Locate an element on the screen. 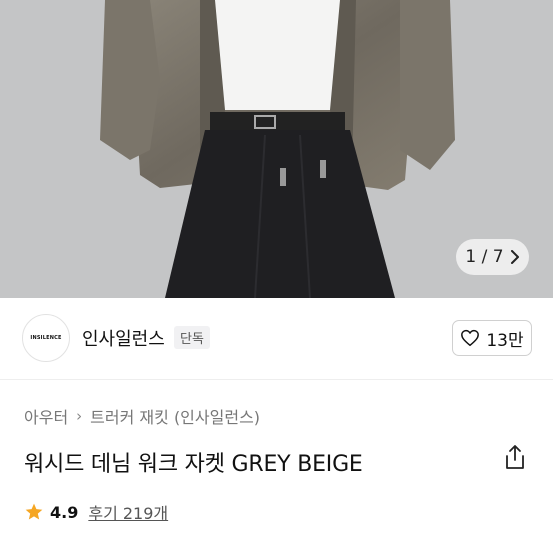 The image size is (553, 553). breadcrumb-category: 아우터 is located at coordinates (46, 416).